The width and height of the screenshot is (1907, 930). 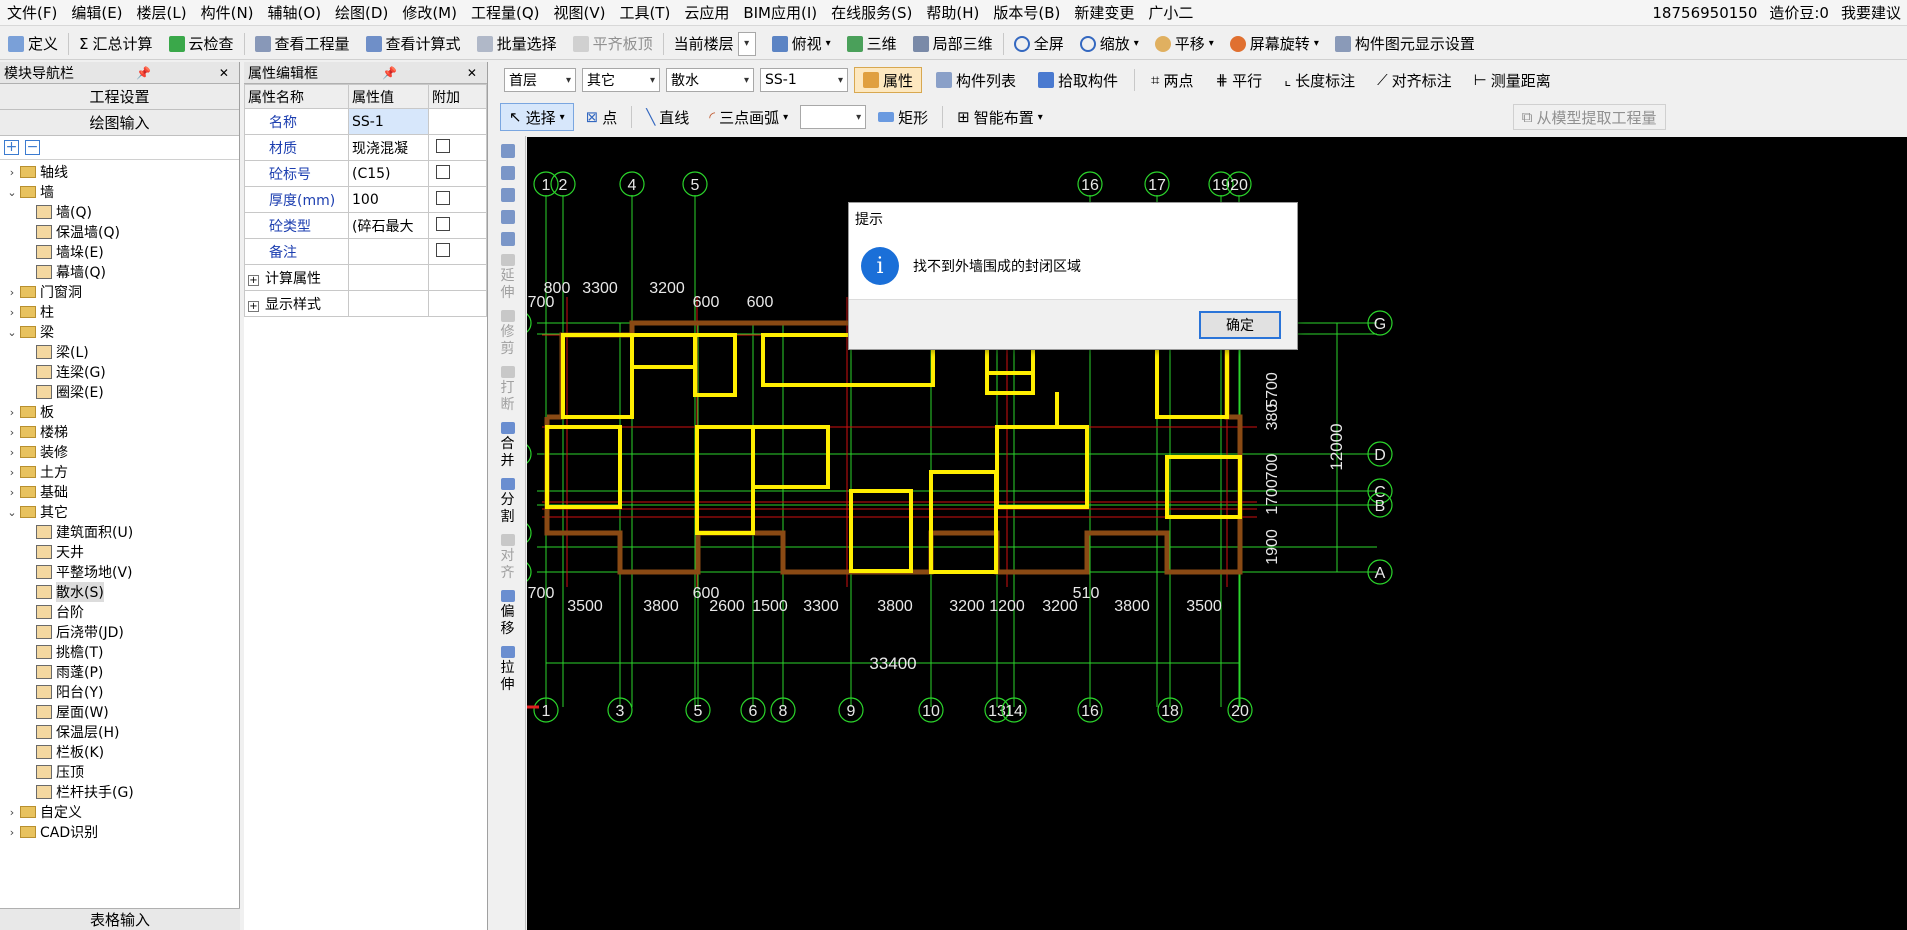 What do you see at coordinates (804, 80) in the screenshot?
I see `component-select: SS-1 ▾` at bounding box center [804, 80].